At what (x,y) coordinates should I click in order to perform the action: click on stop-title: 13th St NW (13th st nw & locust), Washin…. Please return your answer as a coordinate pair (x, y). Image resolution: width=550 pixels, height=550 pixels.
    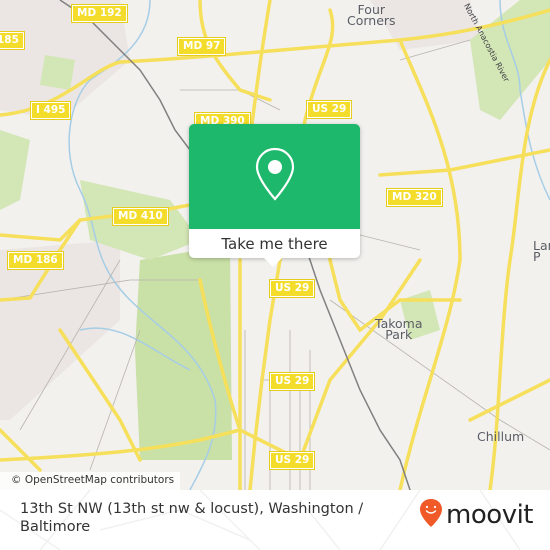
    Looking at the image, I should click on (192, 518).